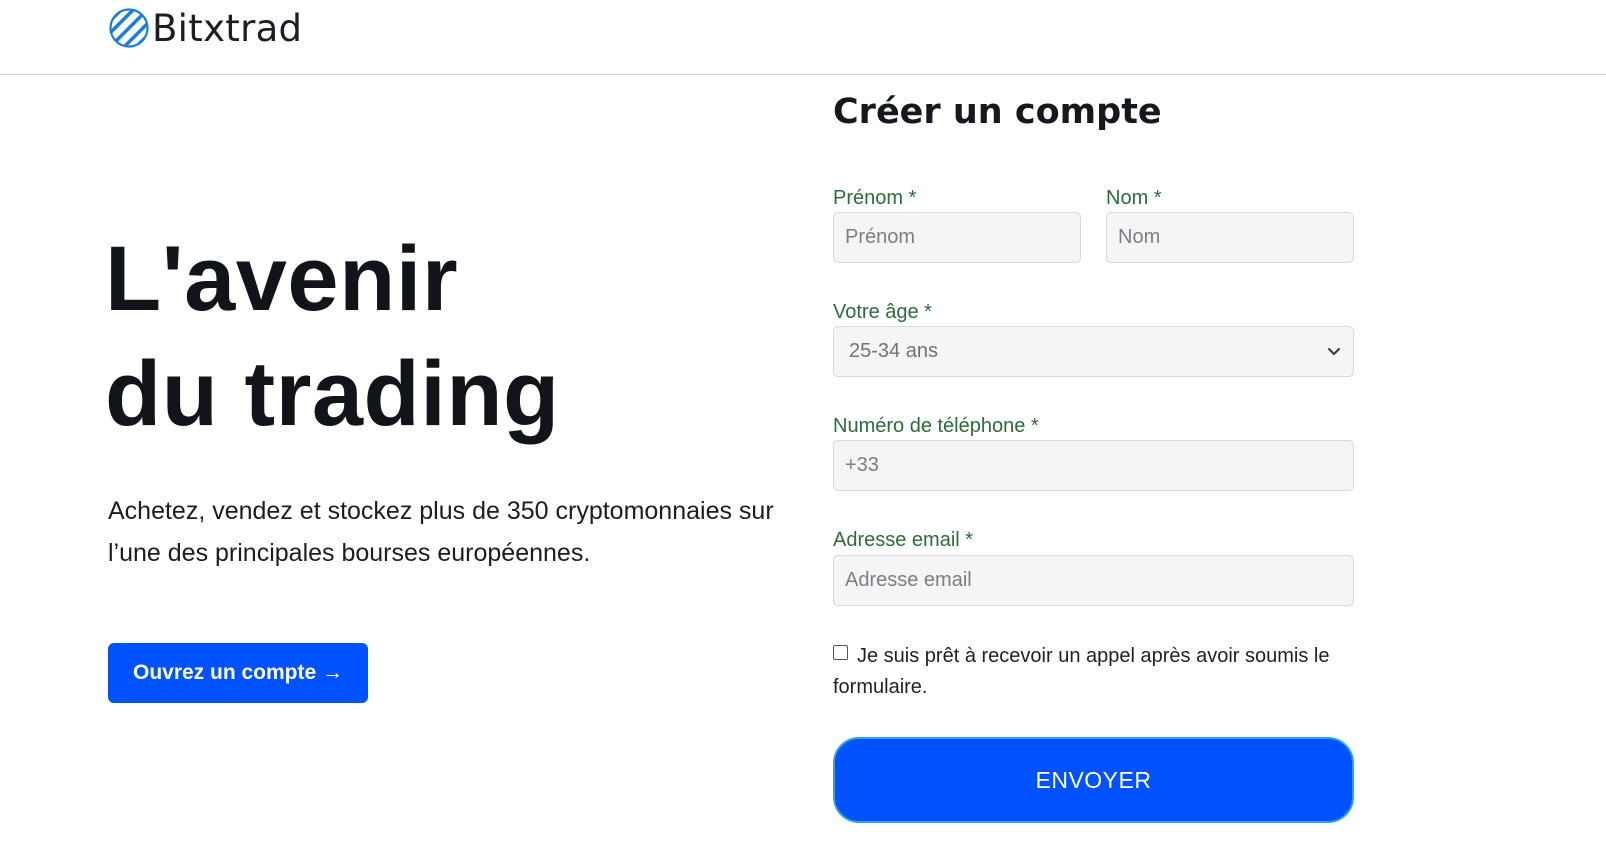 The image size is (1606, 851). Describe the element at coordinates (1093, 580) in the screenshot. I see `email-input` at that location.